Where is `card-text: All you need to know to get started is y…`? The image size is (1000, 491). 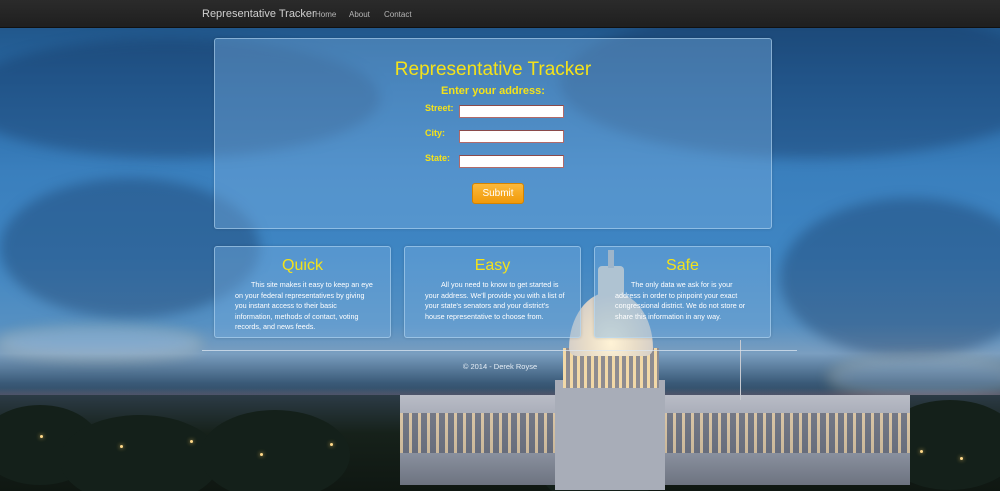
card-text: All you need to know to get started is y… is located at coordinates (495, 300).